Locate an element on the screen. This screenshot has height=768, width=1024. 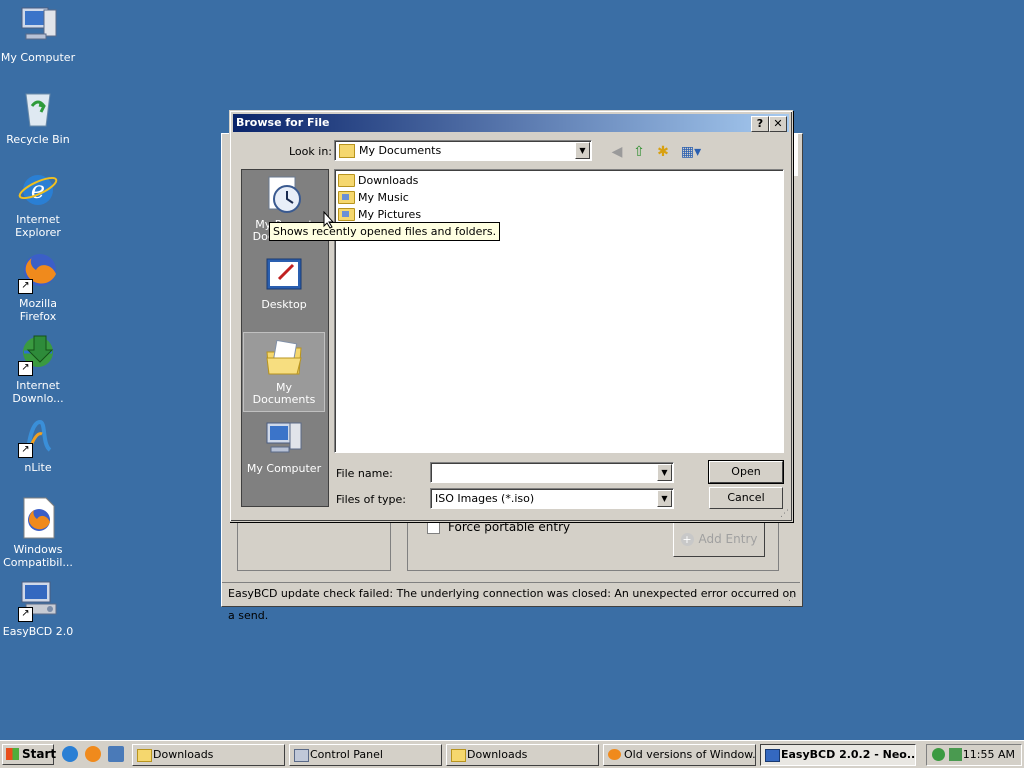
music-folder-icon is located at coordinates (346, 197).